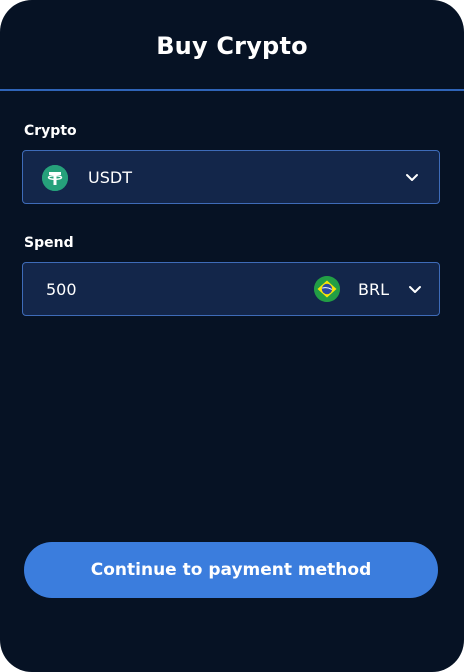 This screenshot has width=464, height=672. Describe the element at coordinates (49, 243) in the screenshot. I see `spend-label: Spend` at that location.